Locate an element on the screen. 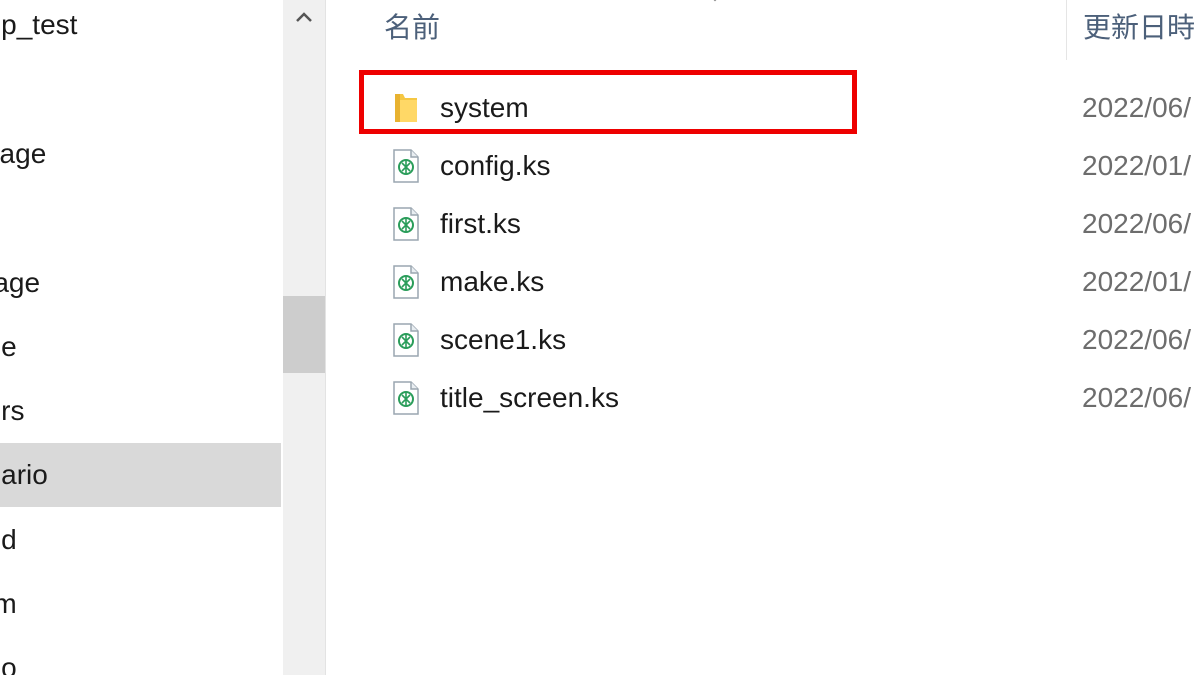 The width and height of the screenshot is (1200, 675). chevron-up-icon is located at coordinates (304, 17).